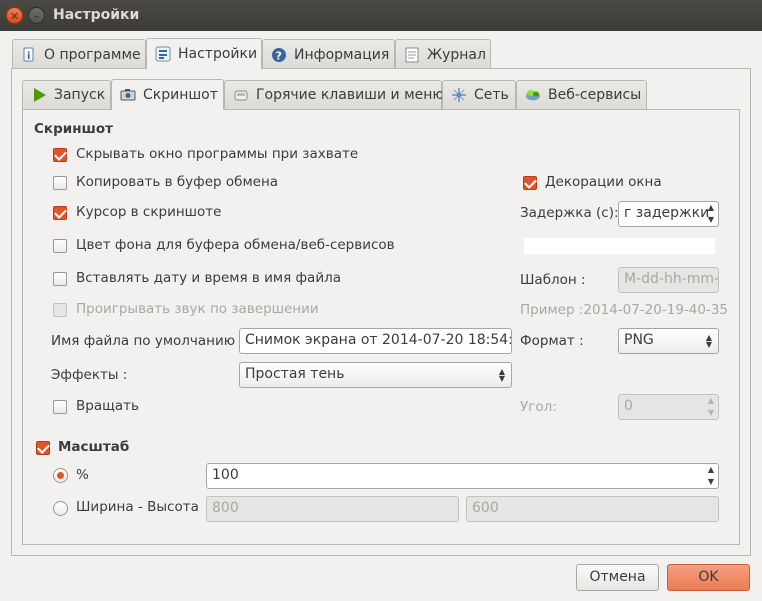 This screenshot has height=601, width=762. What do you see at coordinates (295, 374) in the screenshot?
I see `effects-value: Простая тень` at bounding box center [295, 374].